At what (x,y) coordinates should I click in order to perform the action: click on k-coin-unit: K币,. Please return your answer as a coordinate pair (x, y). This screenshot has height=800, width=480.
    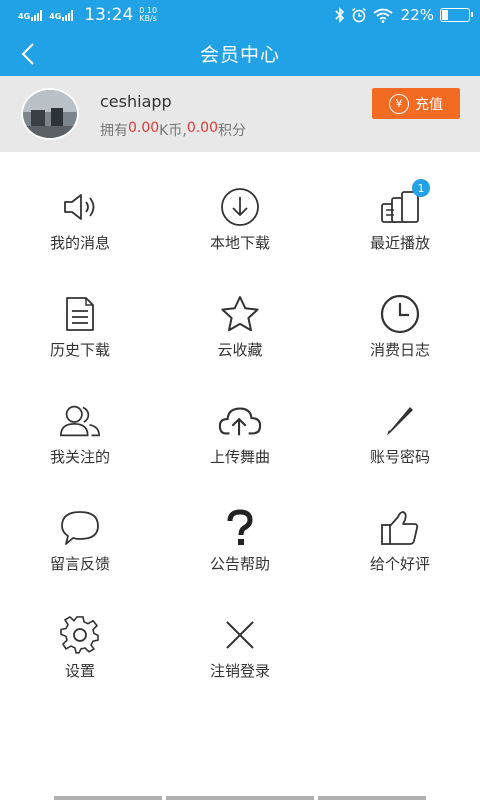
    Looking at the image, I should click on (173, 131).